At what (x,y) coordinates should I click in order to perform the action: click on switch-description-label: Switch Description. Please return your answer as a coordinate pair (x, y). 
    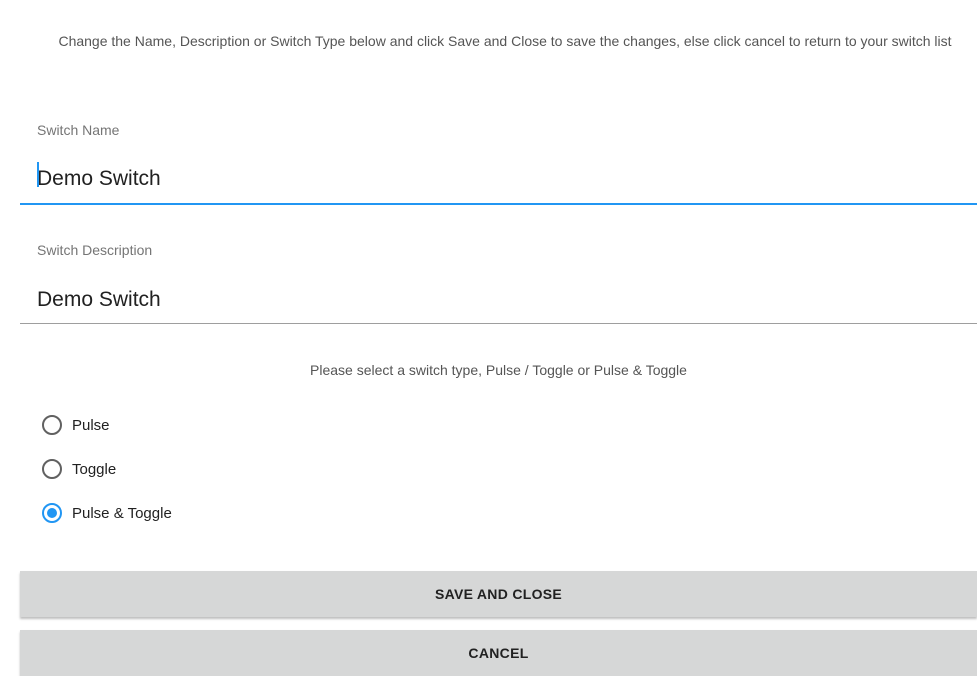
    Looking at the image, I should click on (95, 250).